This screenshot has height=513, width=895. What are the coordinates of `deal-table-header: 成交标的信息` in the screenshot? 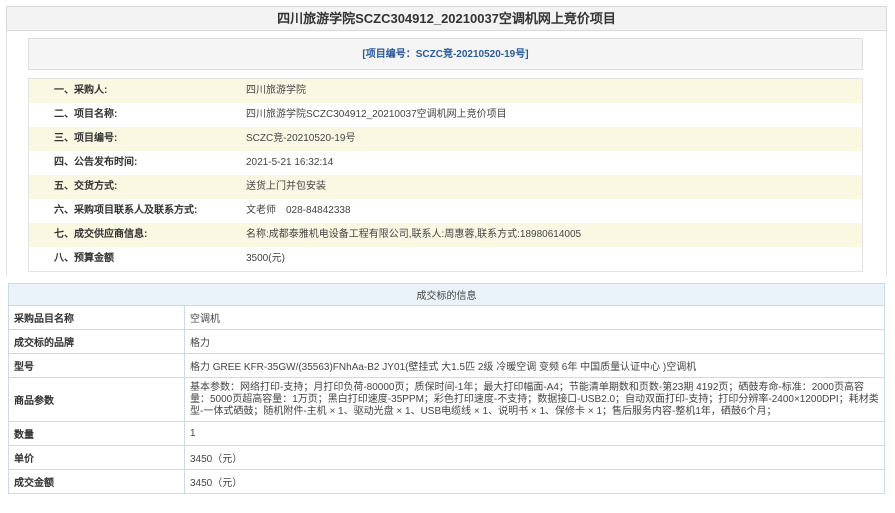 It's located at (446, 294).